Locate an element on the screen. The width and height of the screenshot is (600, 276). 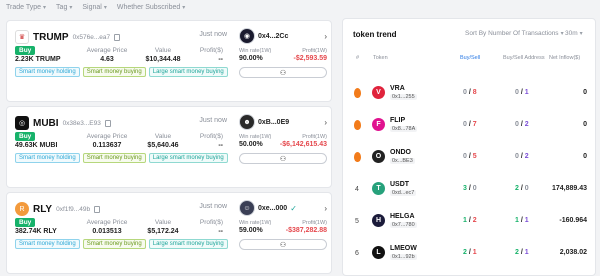
token-name: RLY is located at coordinates (43, 209).